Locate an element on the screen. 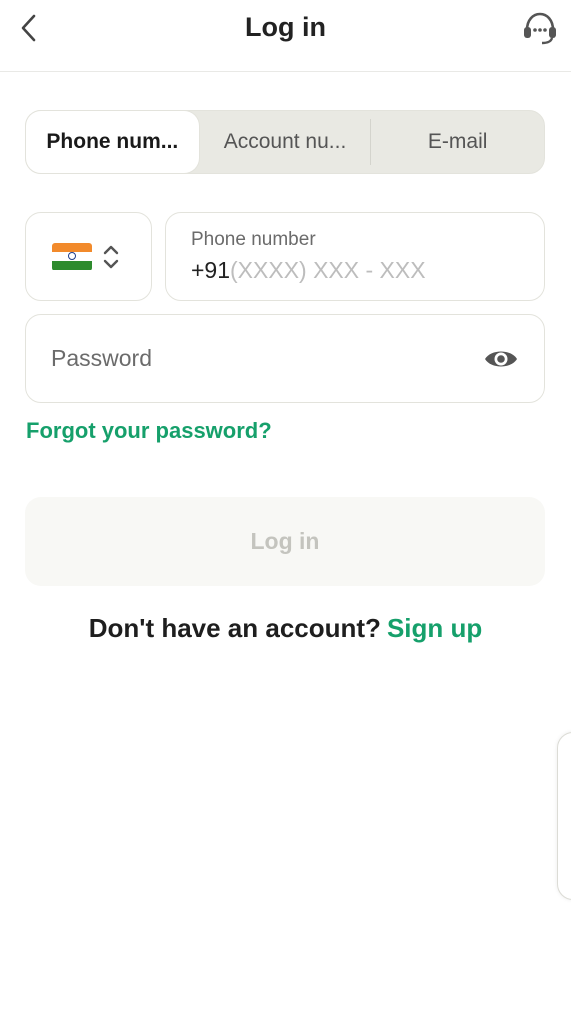 This screenshot has height=1024, width=571. phone-number-label: Phone number is located at coordinates (253, 239).